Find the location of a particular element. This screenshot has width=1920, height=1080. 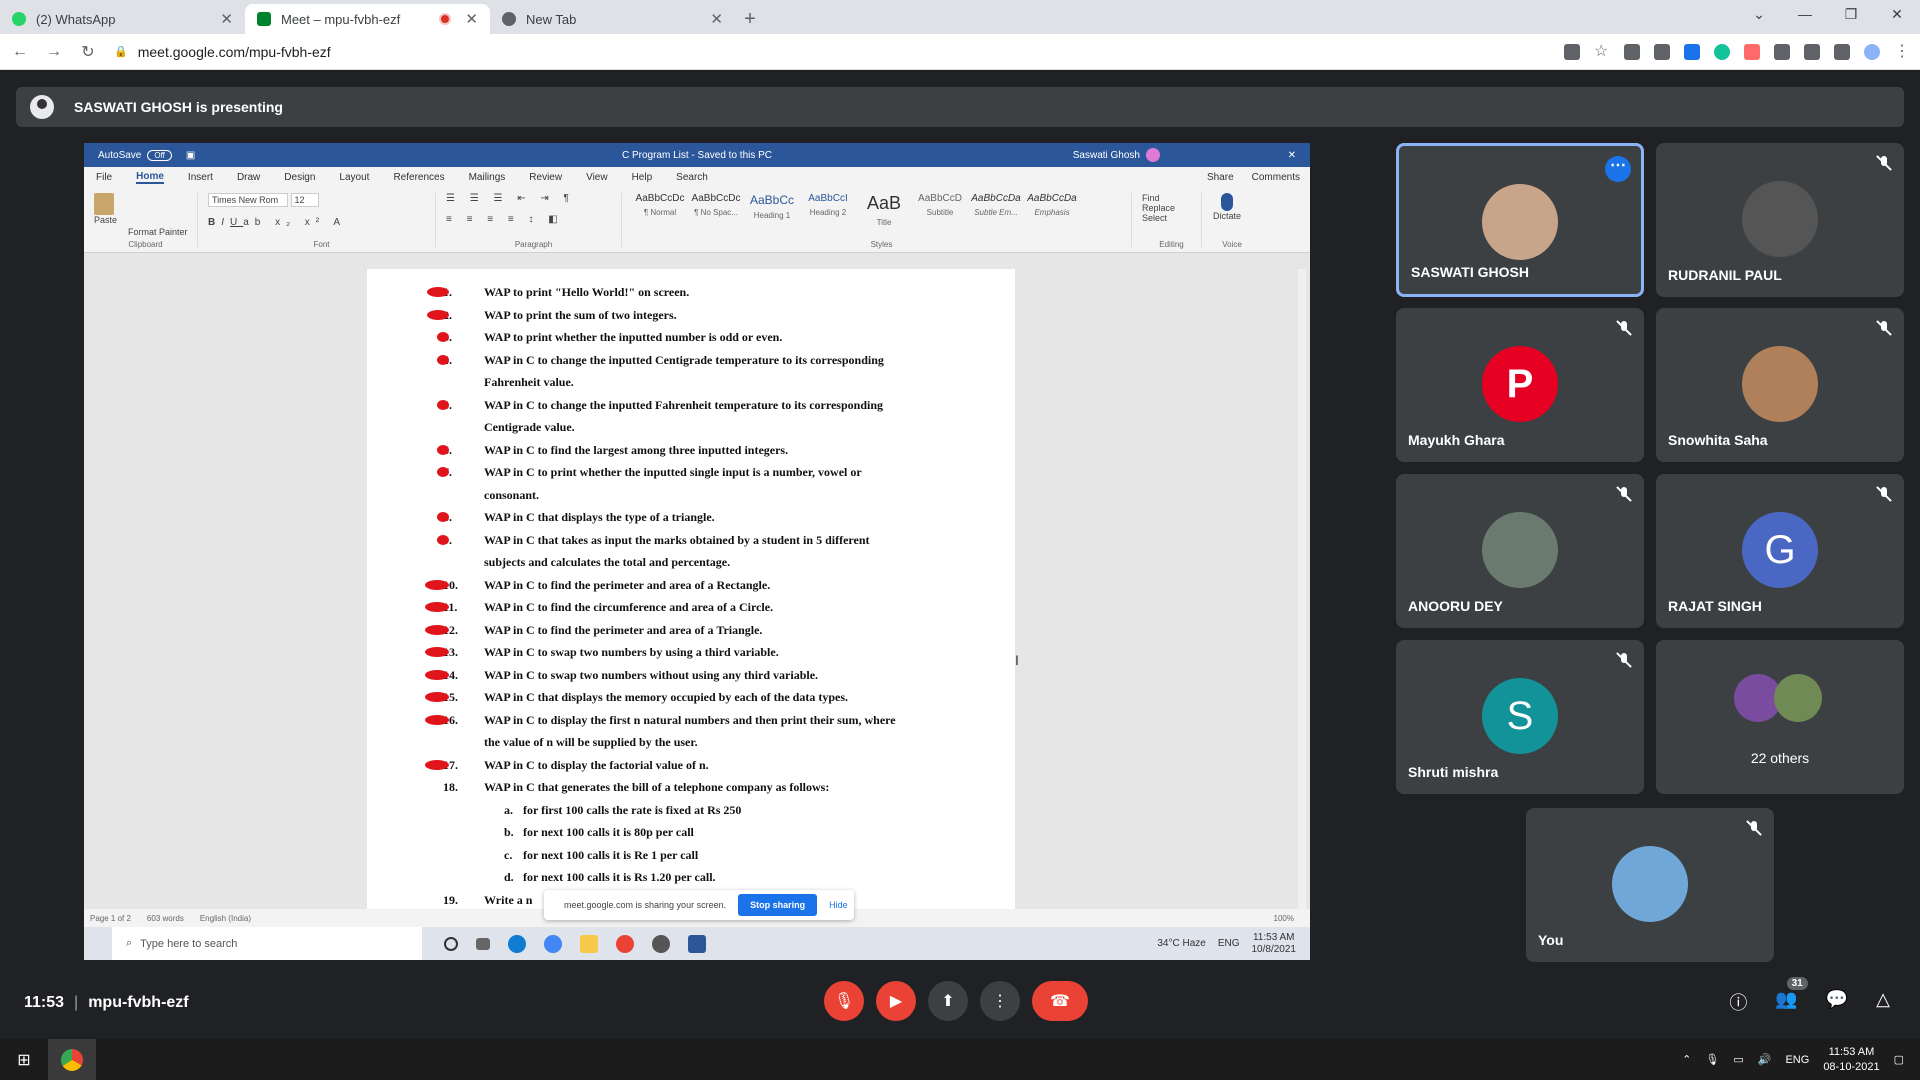

participant-tile-shruti: S Shruti mishra is located at coordinates (1520, 717).